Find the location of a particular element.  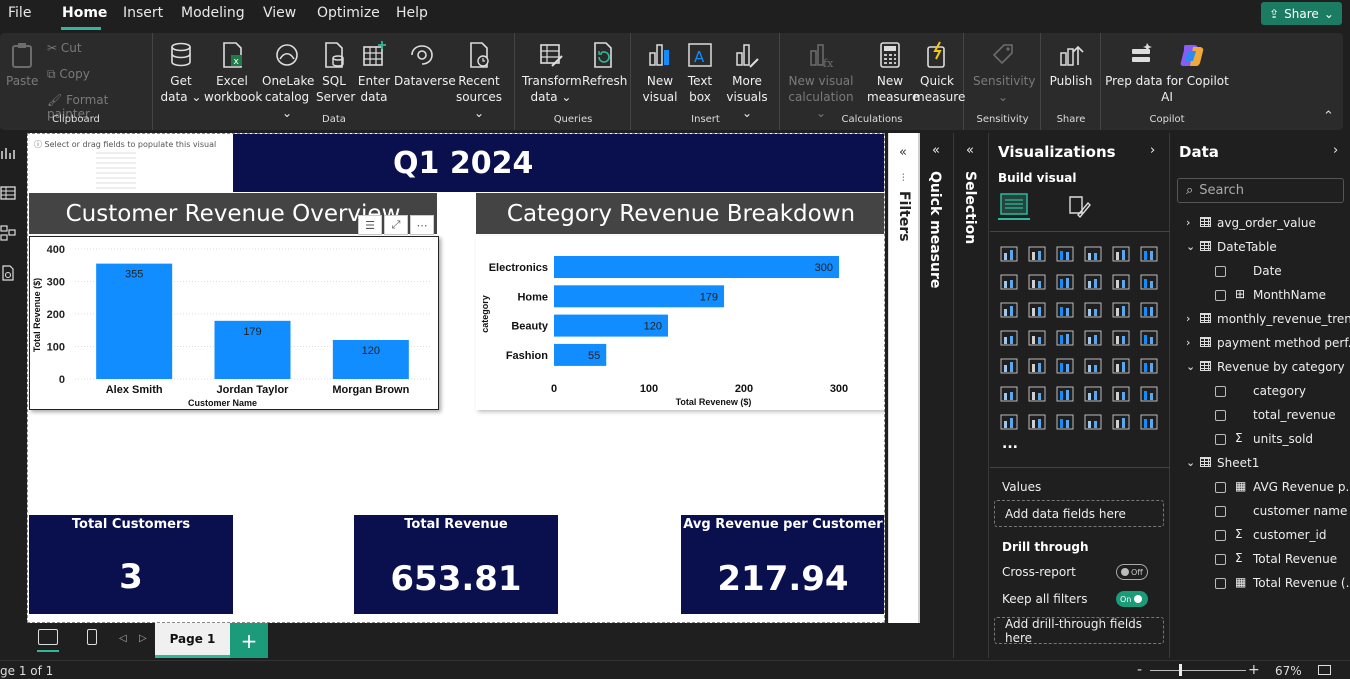

chevron-right-icon: › is located at coordinates (1188, 318).